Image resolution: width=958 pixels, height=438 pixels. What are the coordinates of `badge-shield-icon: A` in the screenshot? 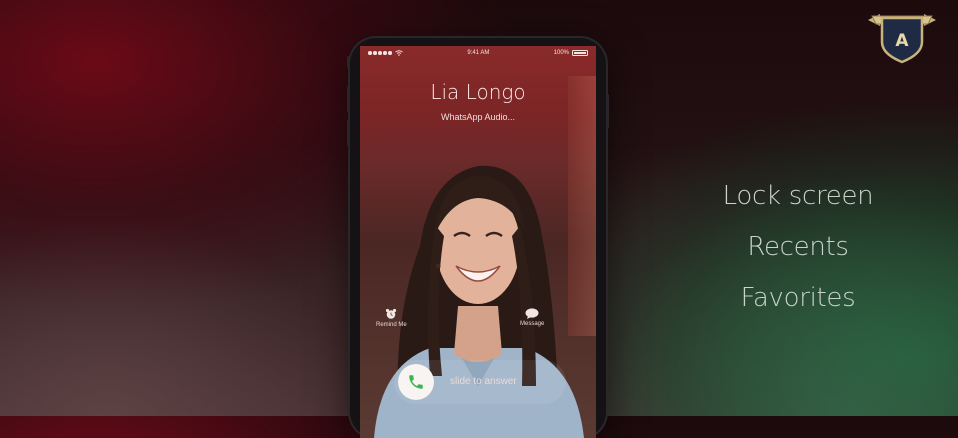 It's located at (902, 39).